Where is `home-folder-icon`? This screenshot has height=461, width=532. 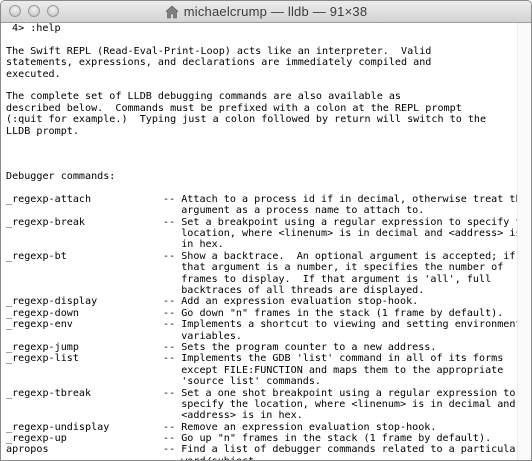 home-folder-icon is located at coordinates (171, 12).